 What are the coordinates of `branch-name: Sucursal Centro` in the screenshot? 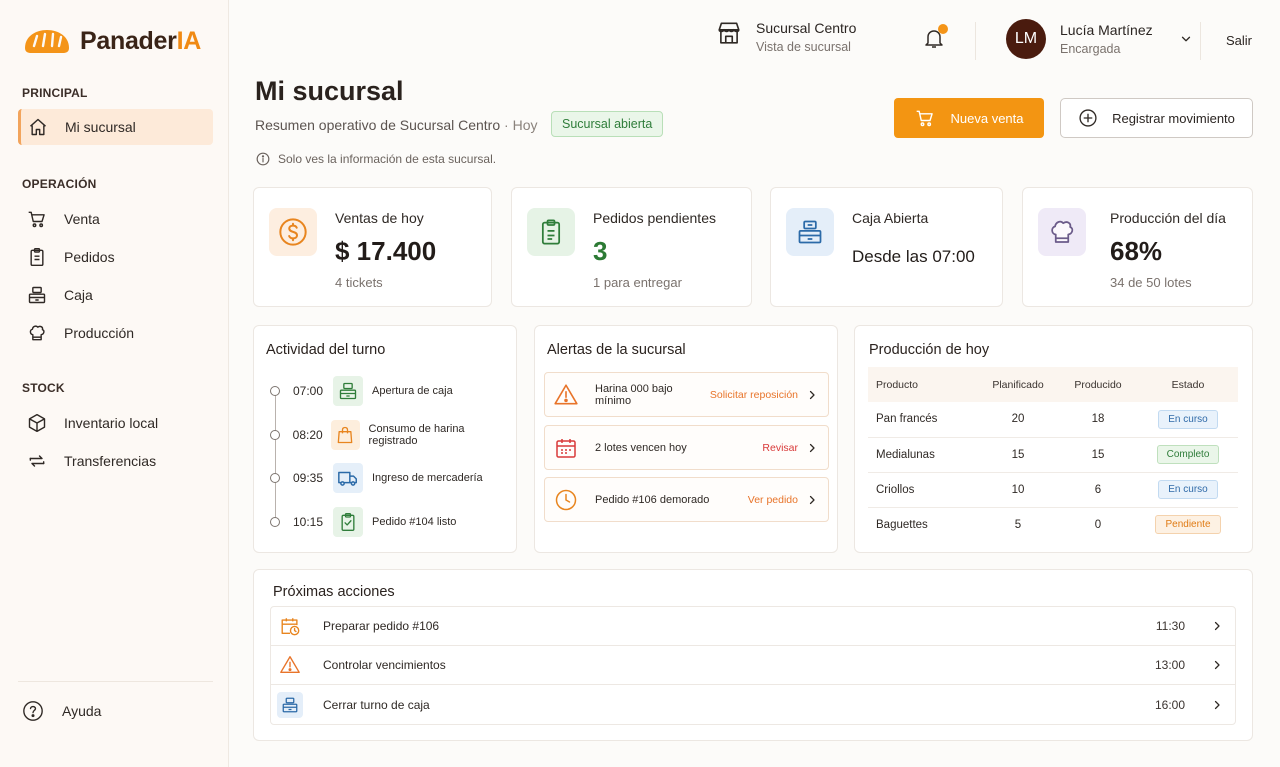 It's located at (806, 28).